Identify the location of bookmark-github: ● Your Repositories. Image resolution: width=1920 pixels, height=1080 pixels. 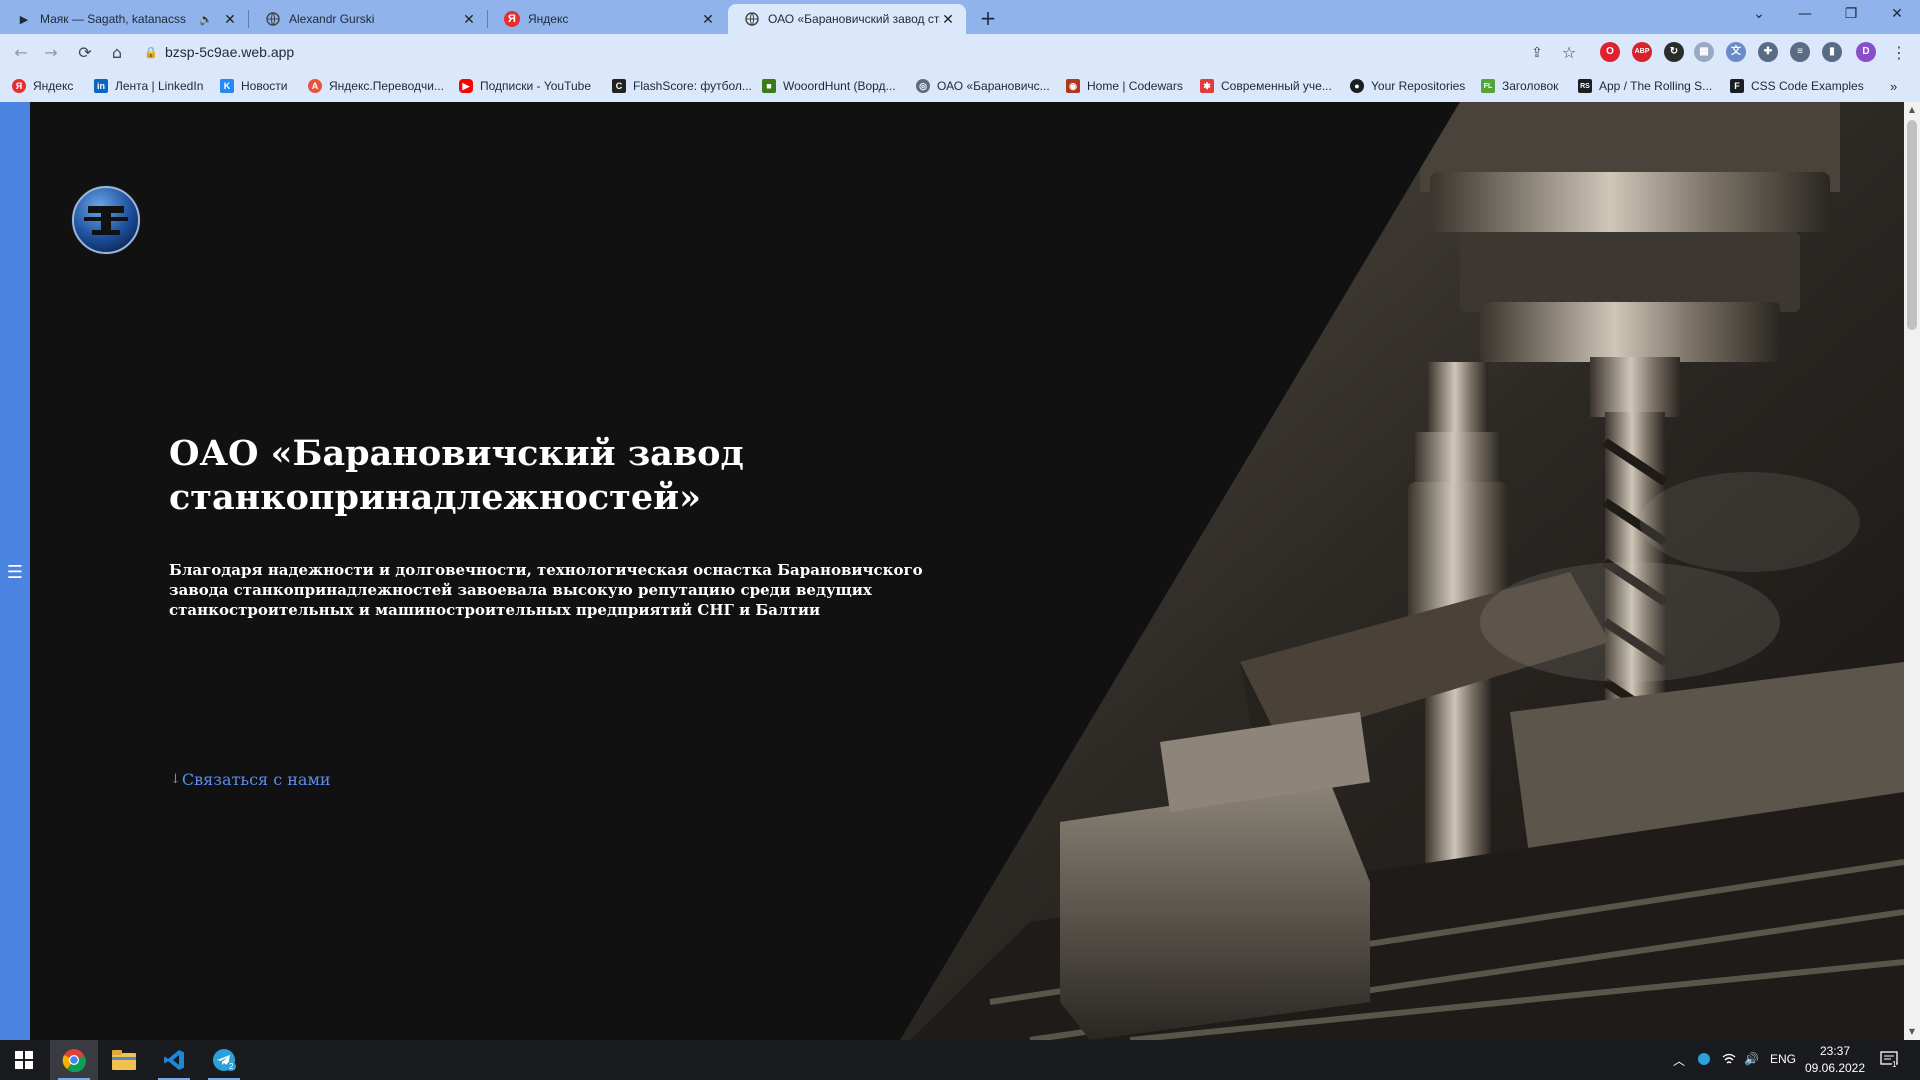
(1407, 86).